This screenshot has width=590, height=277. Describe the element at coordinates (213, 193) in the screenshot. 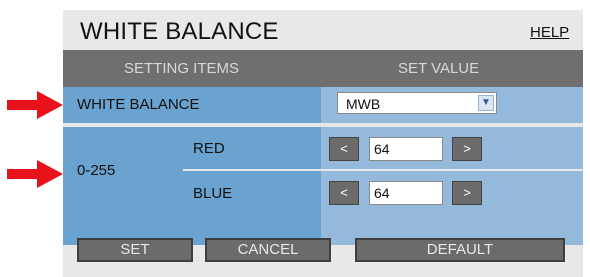

I see `blue-label: BLUE` at that location.